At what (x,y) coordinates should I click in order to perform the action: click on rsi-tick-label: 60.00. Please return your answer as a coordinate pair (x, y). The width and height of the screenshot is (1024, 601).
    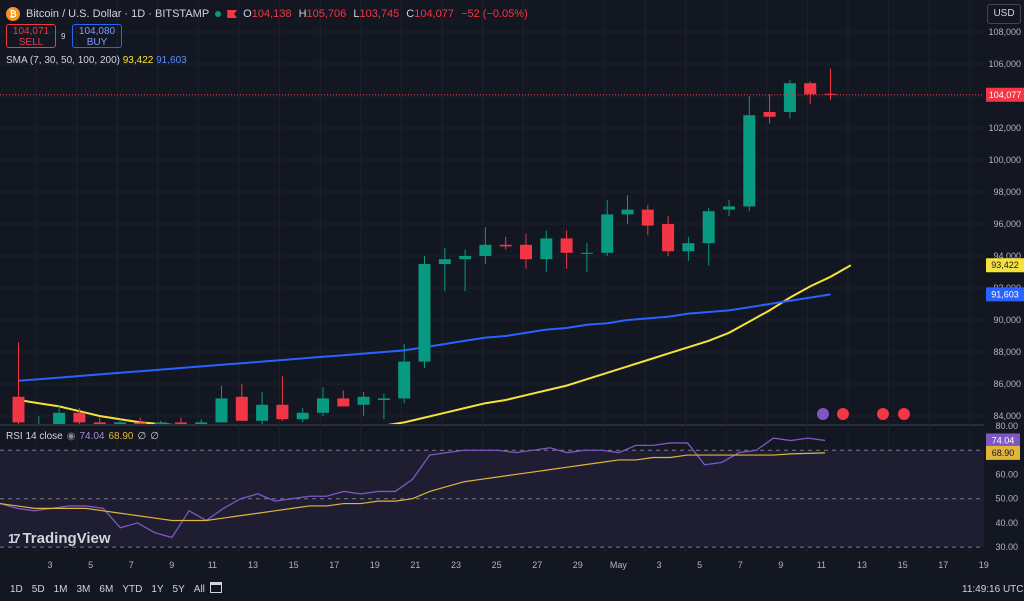
    Looking at the image, I should click on (1006, 474).